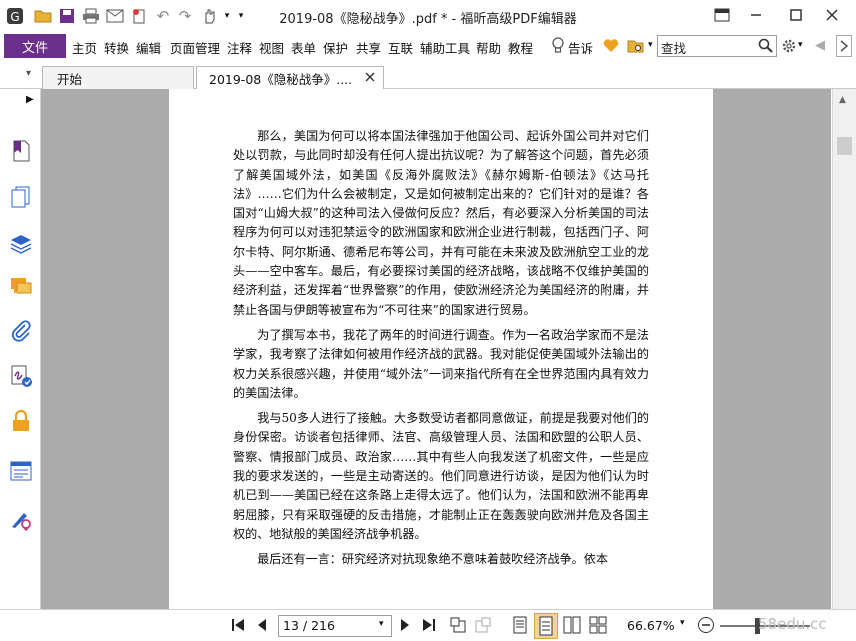 The height and width of the screenshot is (641, 856). Describe the element at coordinates (21, 197) in the screenshot. I see `page-thumbnails-icon` at that location.